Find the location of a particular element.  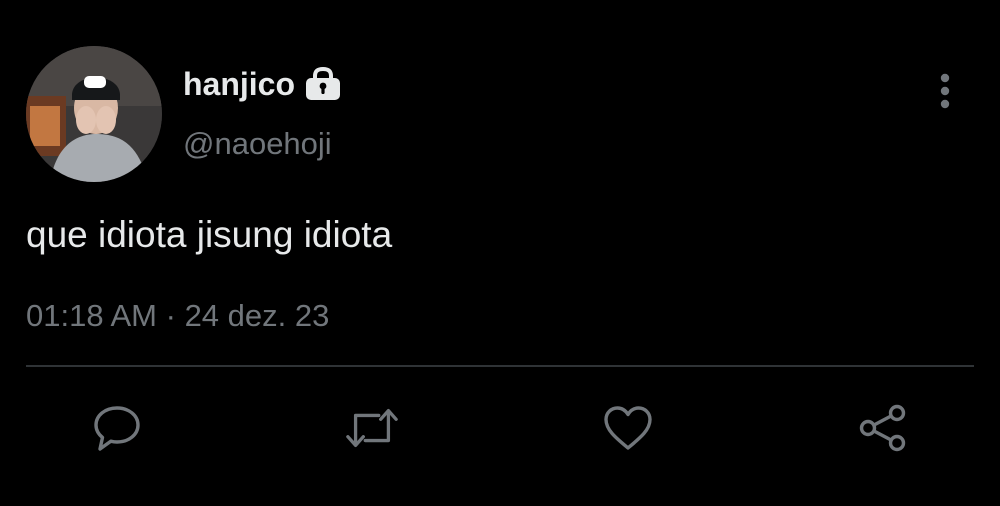

tweet-date: 24 dez. 23 is located at coordinates (257, 315).